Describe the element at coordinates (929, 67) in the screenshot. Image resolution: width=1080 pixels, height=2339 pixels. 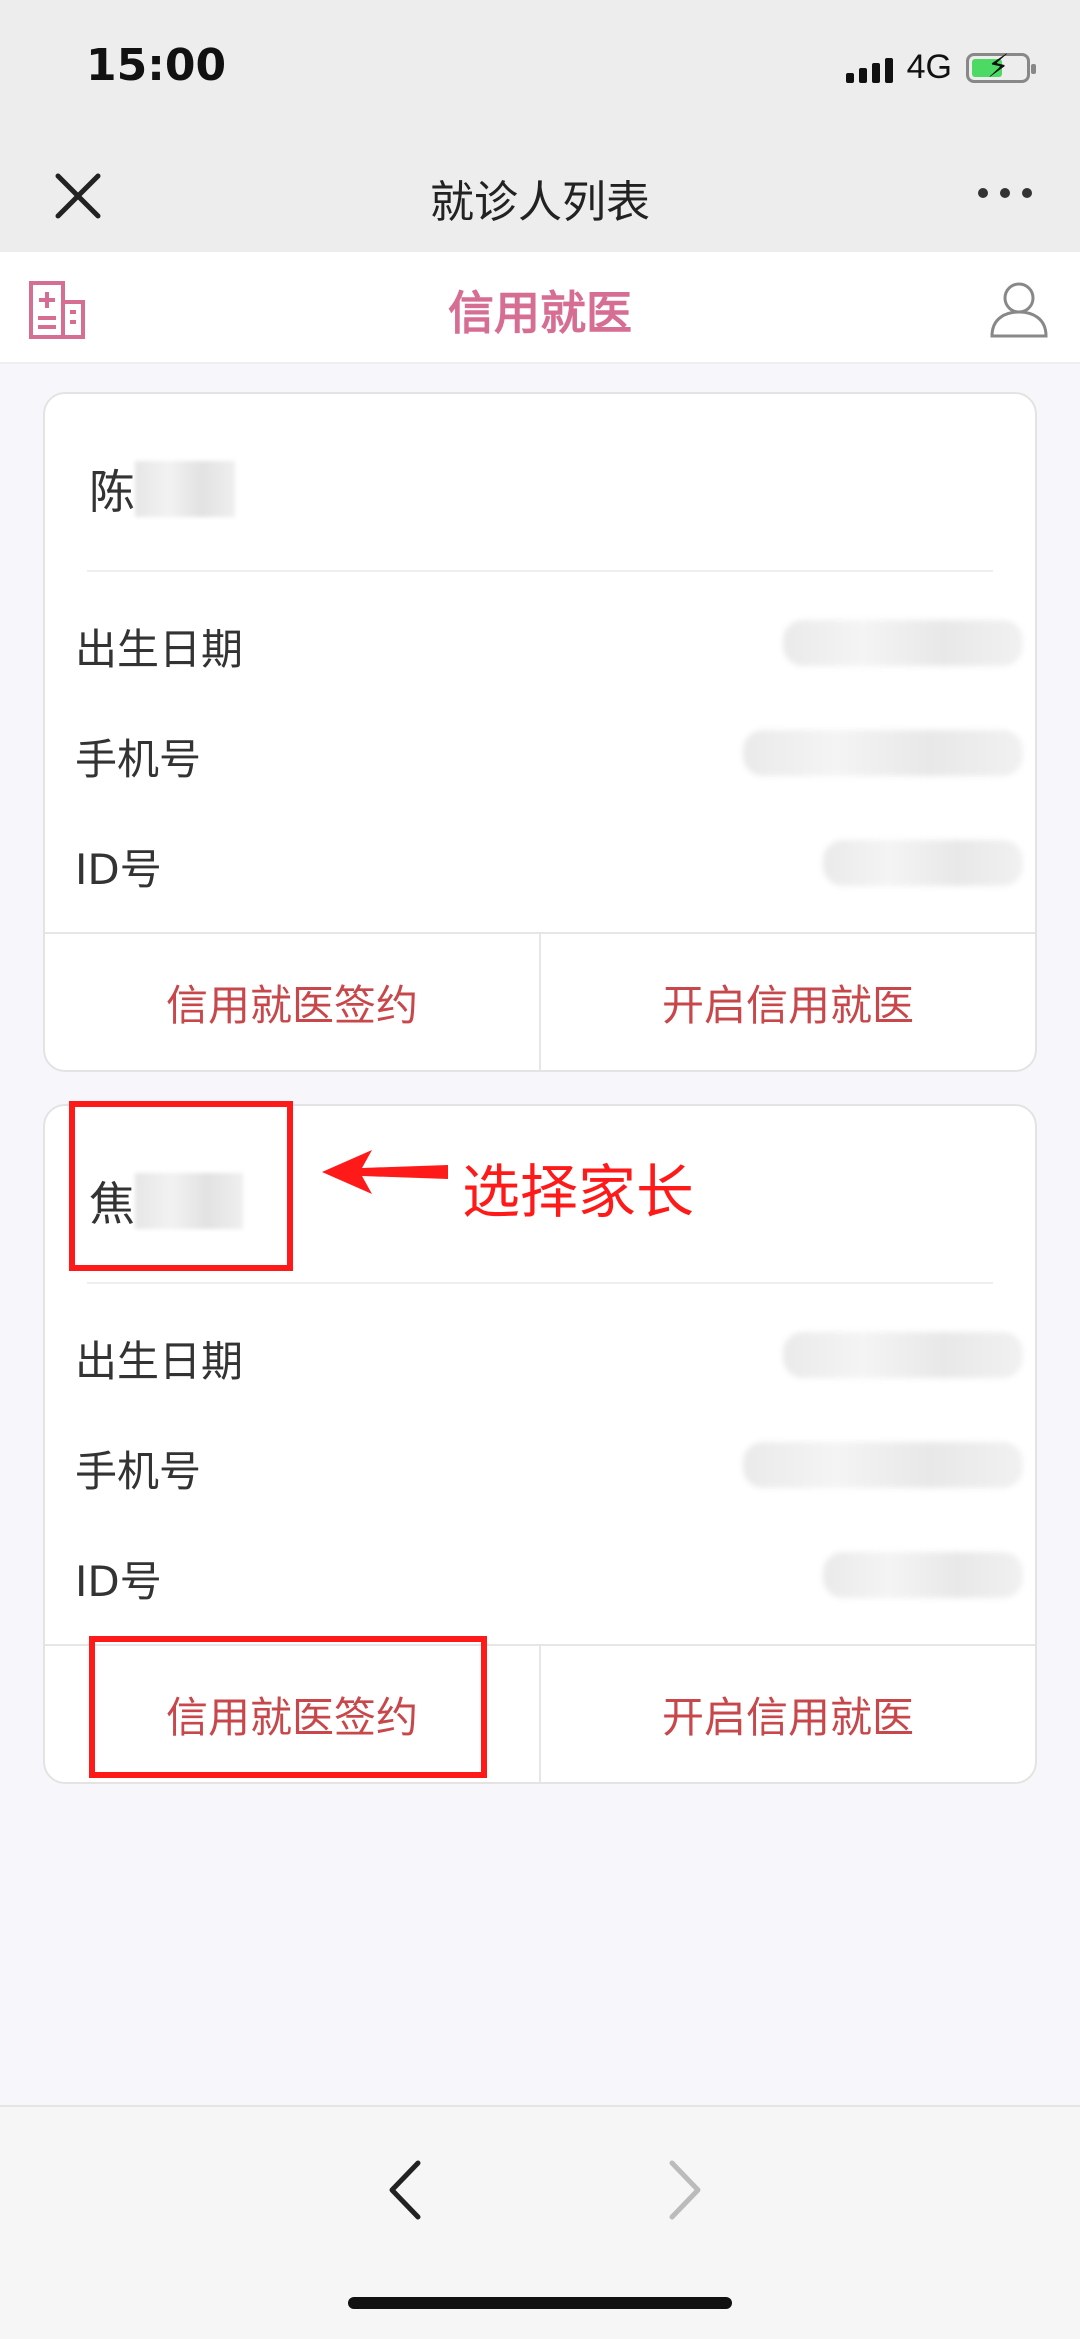
I see `network-type: 4G` at that location.